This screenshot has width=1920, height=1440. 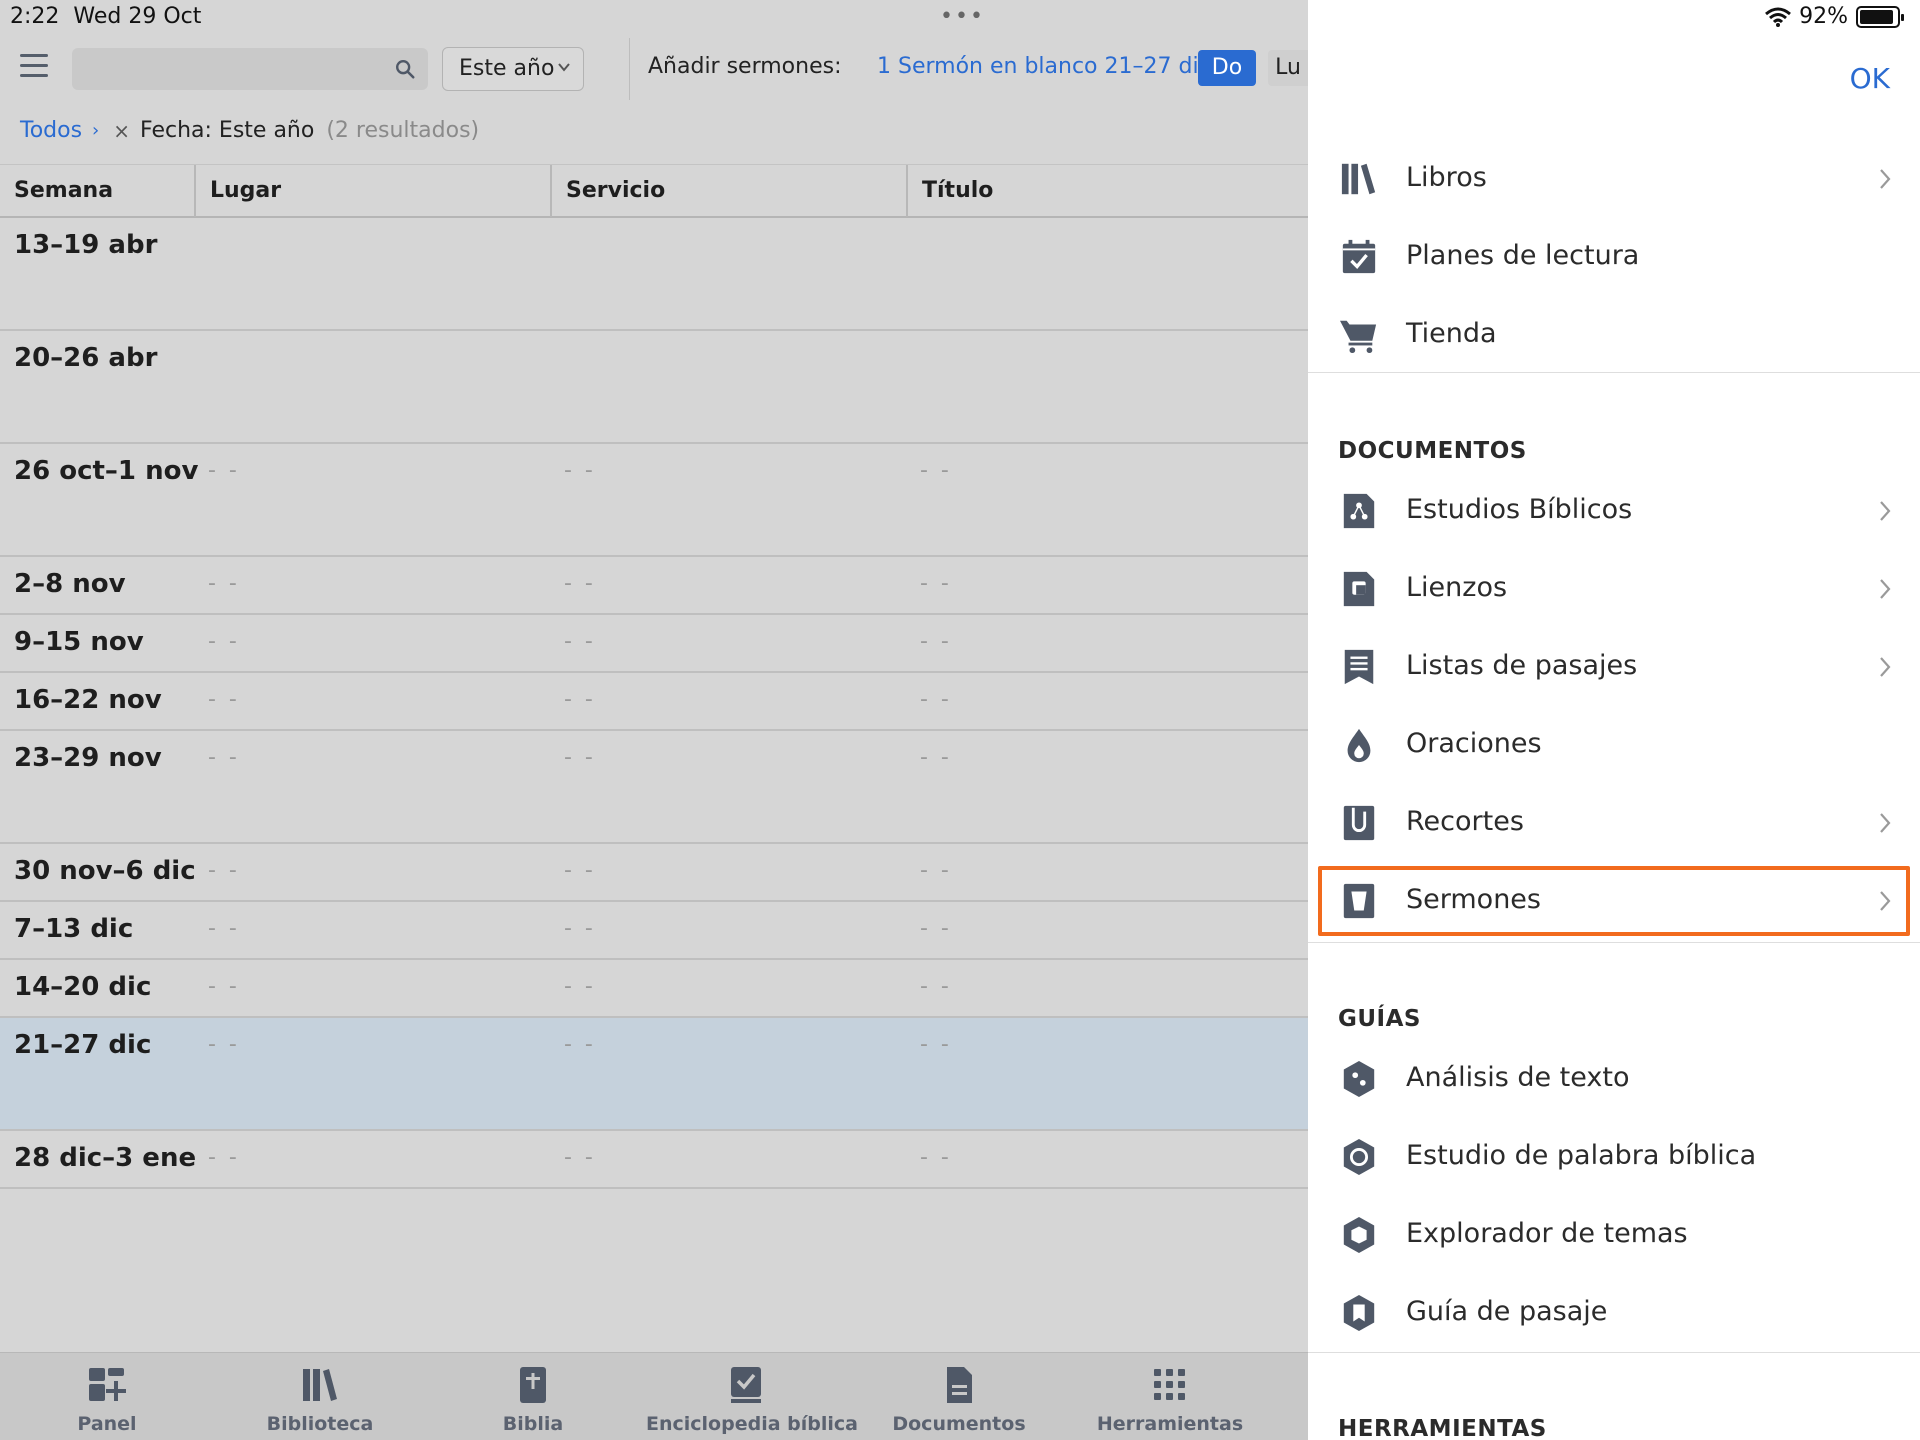 What do you see at coordinates (959, 1400) in the screenshot?
I see `tab-documents: Documentos` at bounding box center [959, 1400].